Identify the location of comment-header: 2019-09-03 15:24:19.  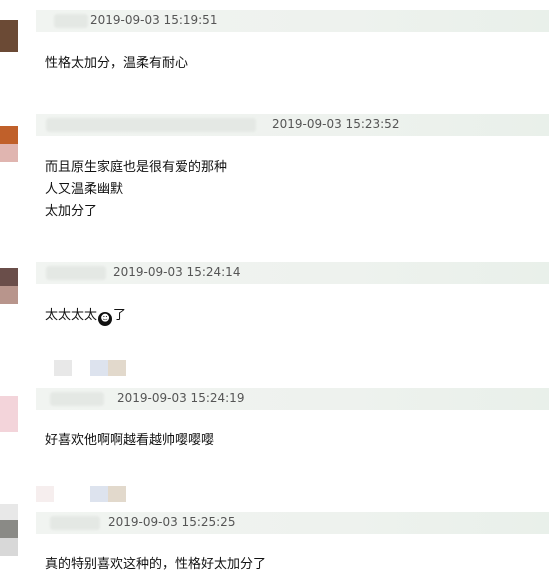
(292, 399).